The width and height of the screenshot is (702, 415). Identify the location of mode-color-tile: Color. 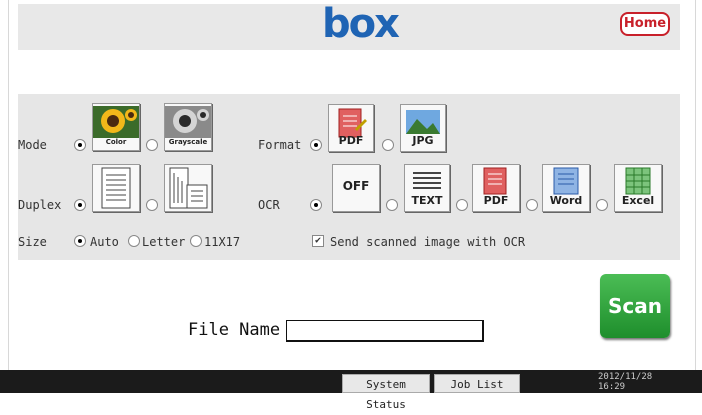
(116, 127).